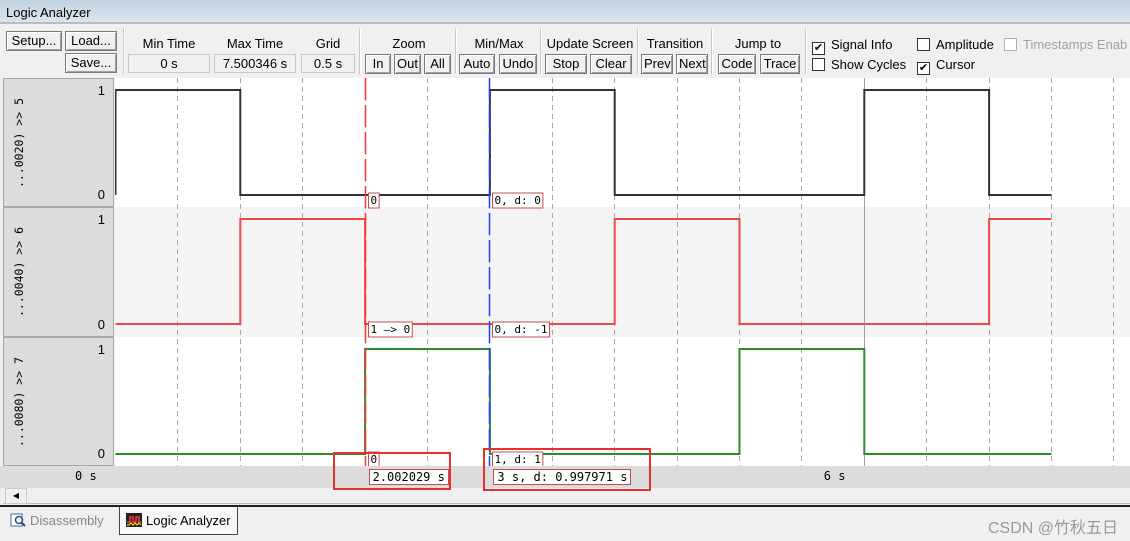 The height and width of the screenshot is (541, 1130). I want to click on signal-label-1: ...0040) >> 6 1 0, so click(58, 272).